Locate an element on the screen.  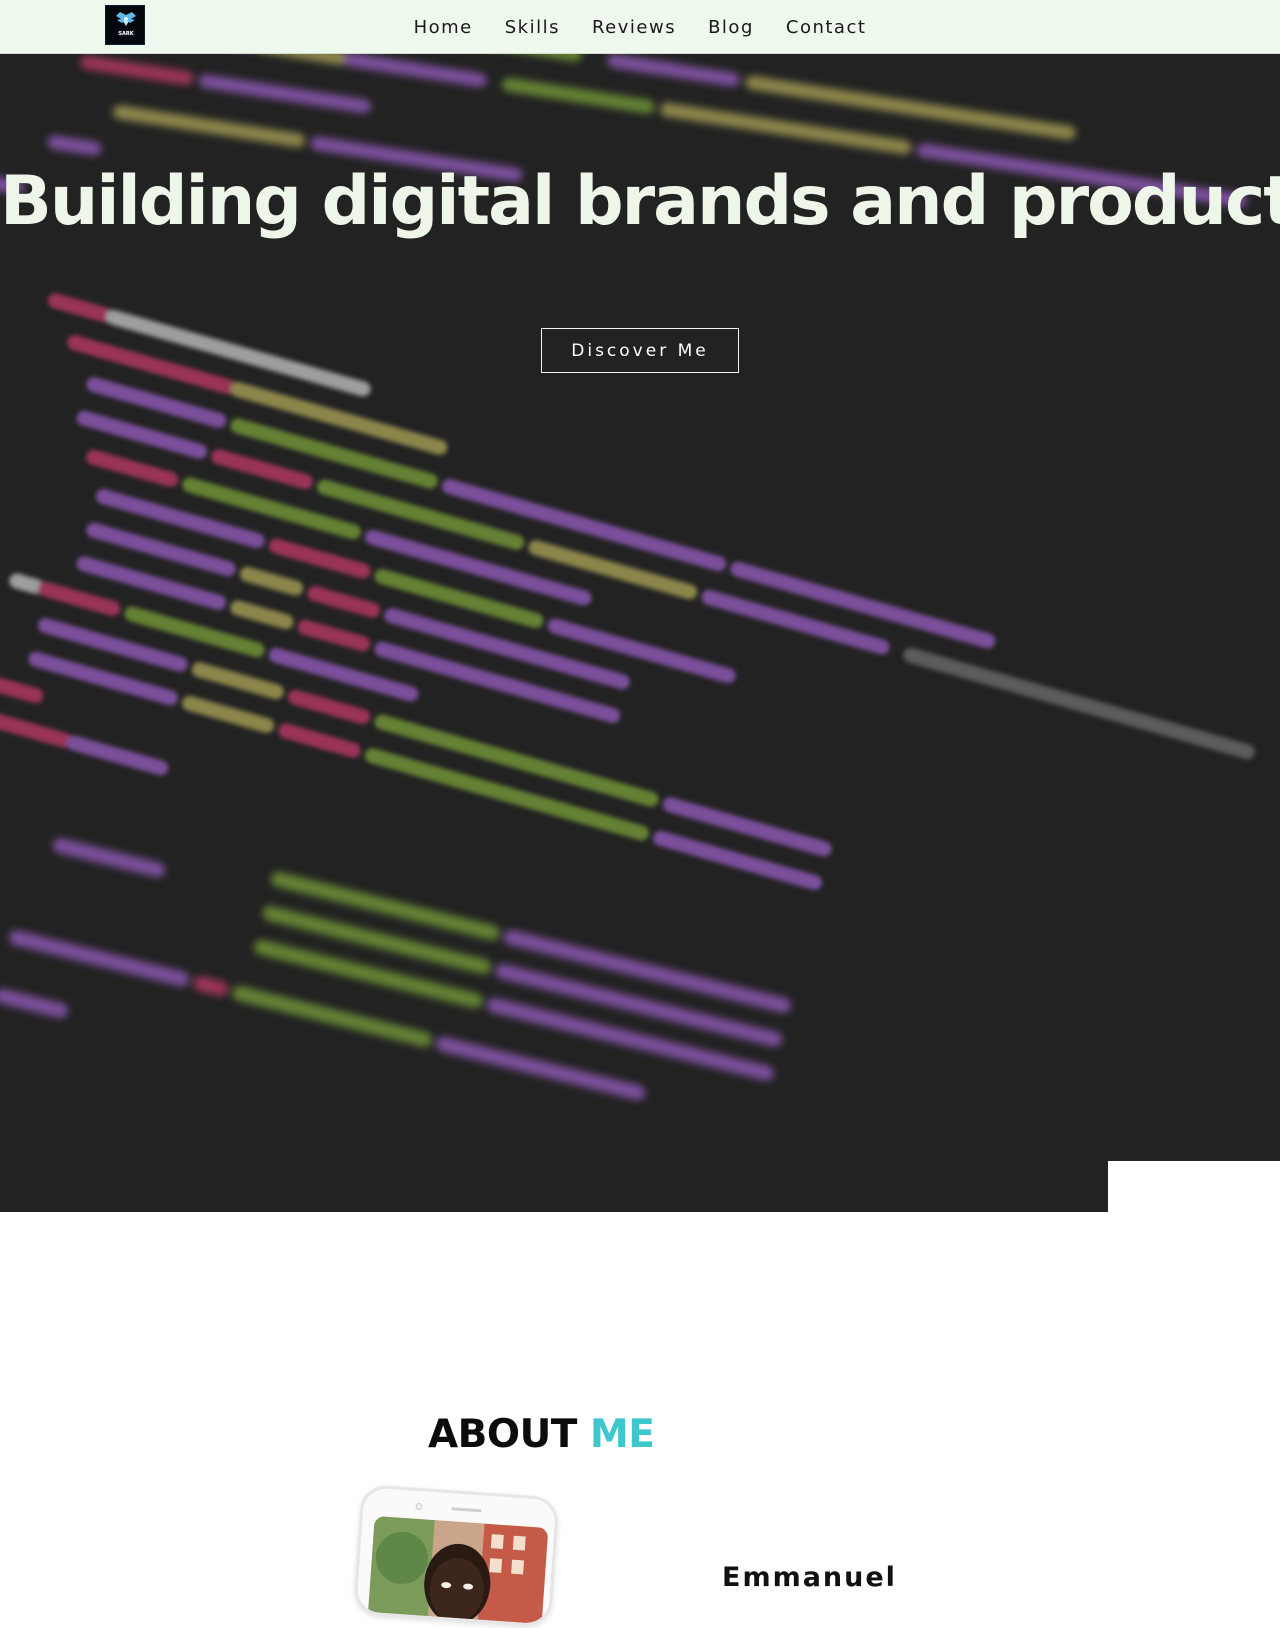
nav-link-reviews: Reviews is located at coordinates (634, 27).